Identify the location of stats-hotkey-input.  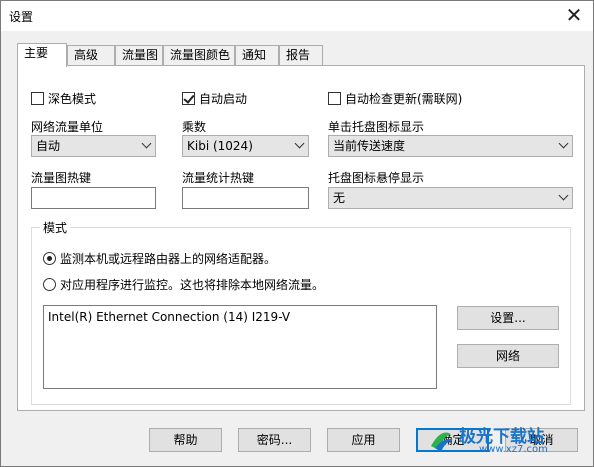
(245, 198).